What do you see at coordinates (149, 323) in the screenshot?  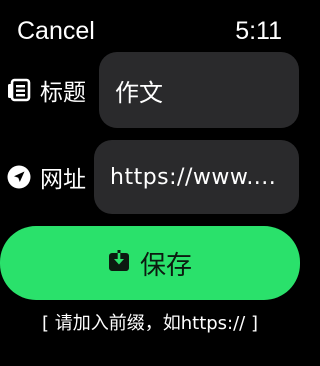 I see `hint-text: [ 请加入前缀，如https:// ]` at bounding box center [149, 323].